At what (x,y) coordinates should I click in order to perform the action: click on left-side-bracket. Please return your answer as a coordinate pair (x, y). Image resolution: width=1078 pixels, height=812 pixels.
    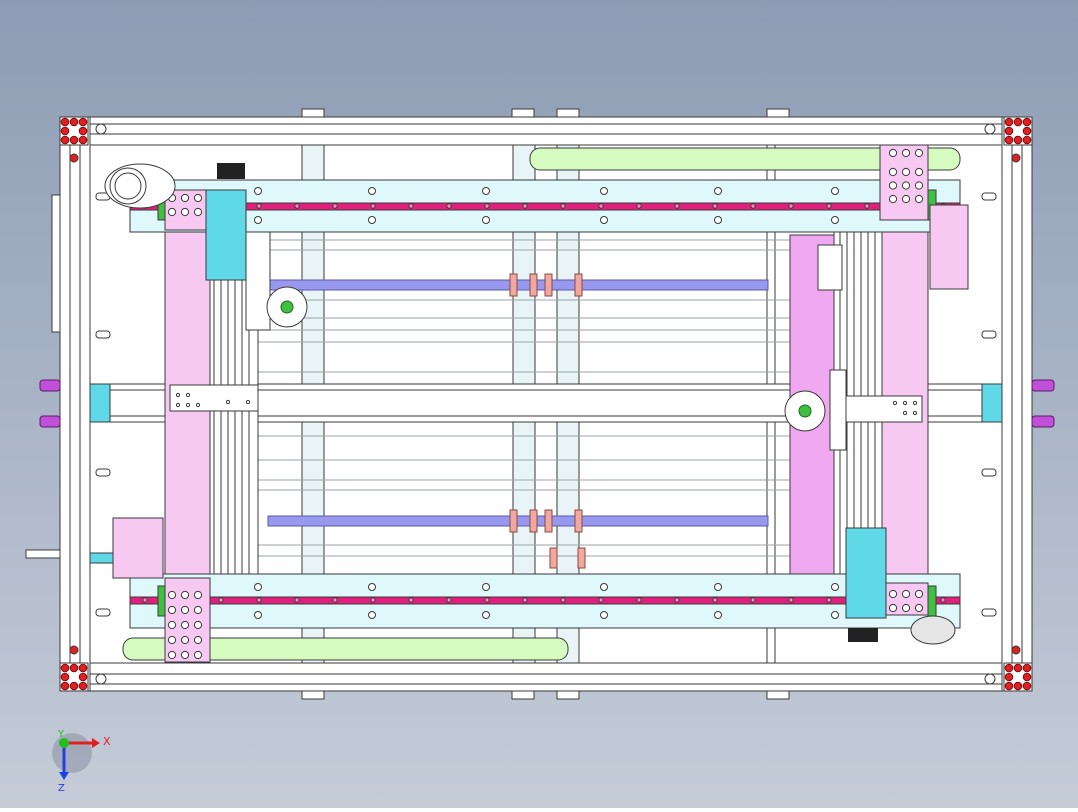
    Looking at the image, I should click on (258, 280).